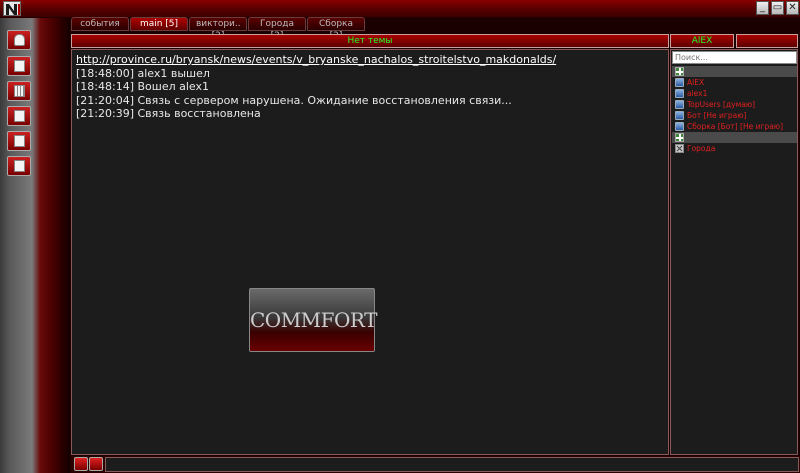 Image resolution: width=800 pixels, height=473 pixels. I want to click on user-search-input, so click(734, 57).